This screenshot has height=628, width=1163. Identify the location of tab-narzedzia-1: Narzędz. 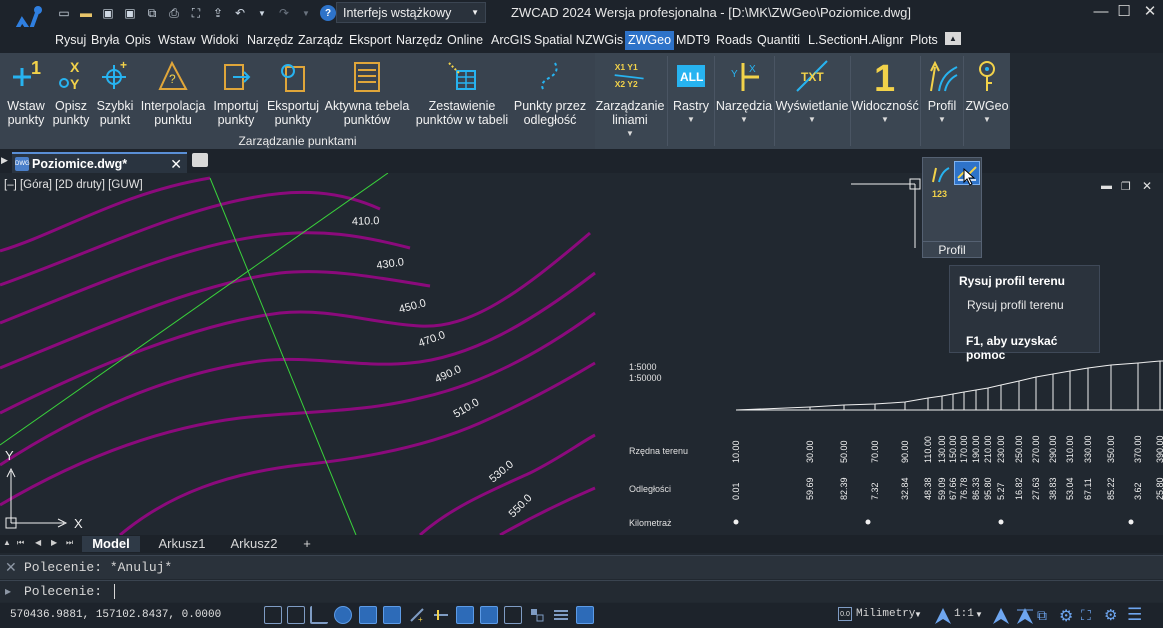
(270, 40).